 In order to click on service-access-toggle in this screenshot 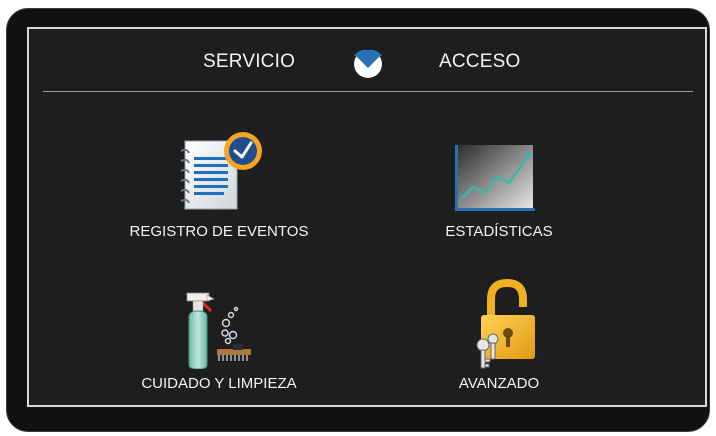, I will do `click(368, 64)`.